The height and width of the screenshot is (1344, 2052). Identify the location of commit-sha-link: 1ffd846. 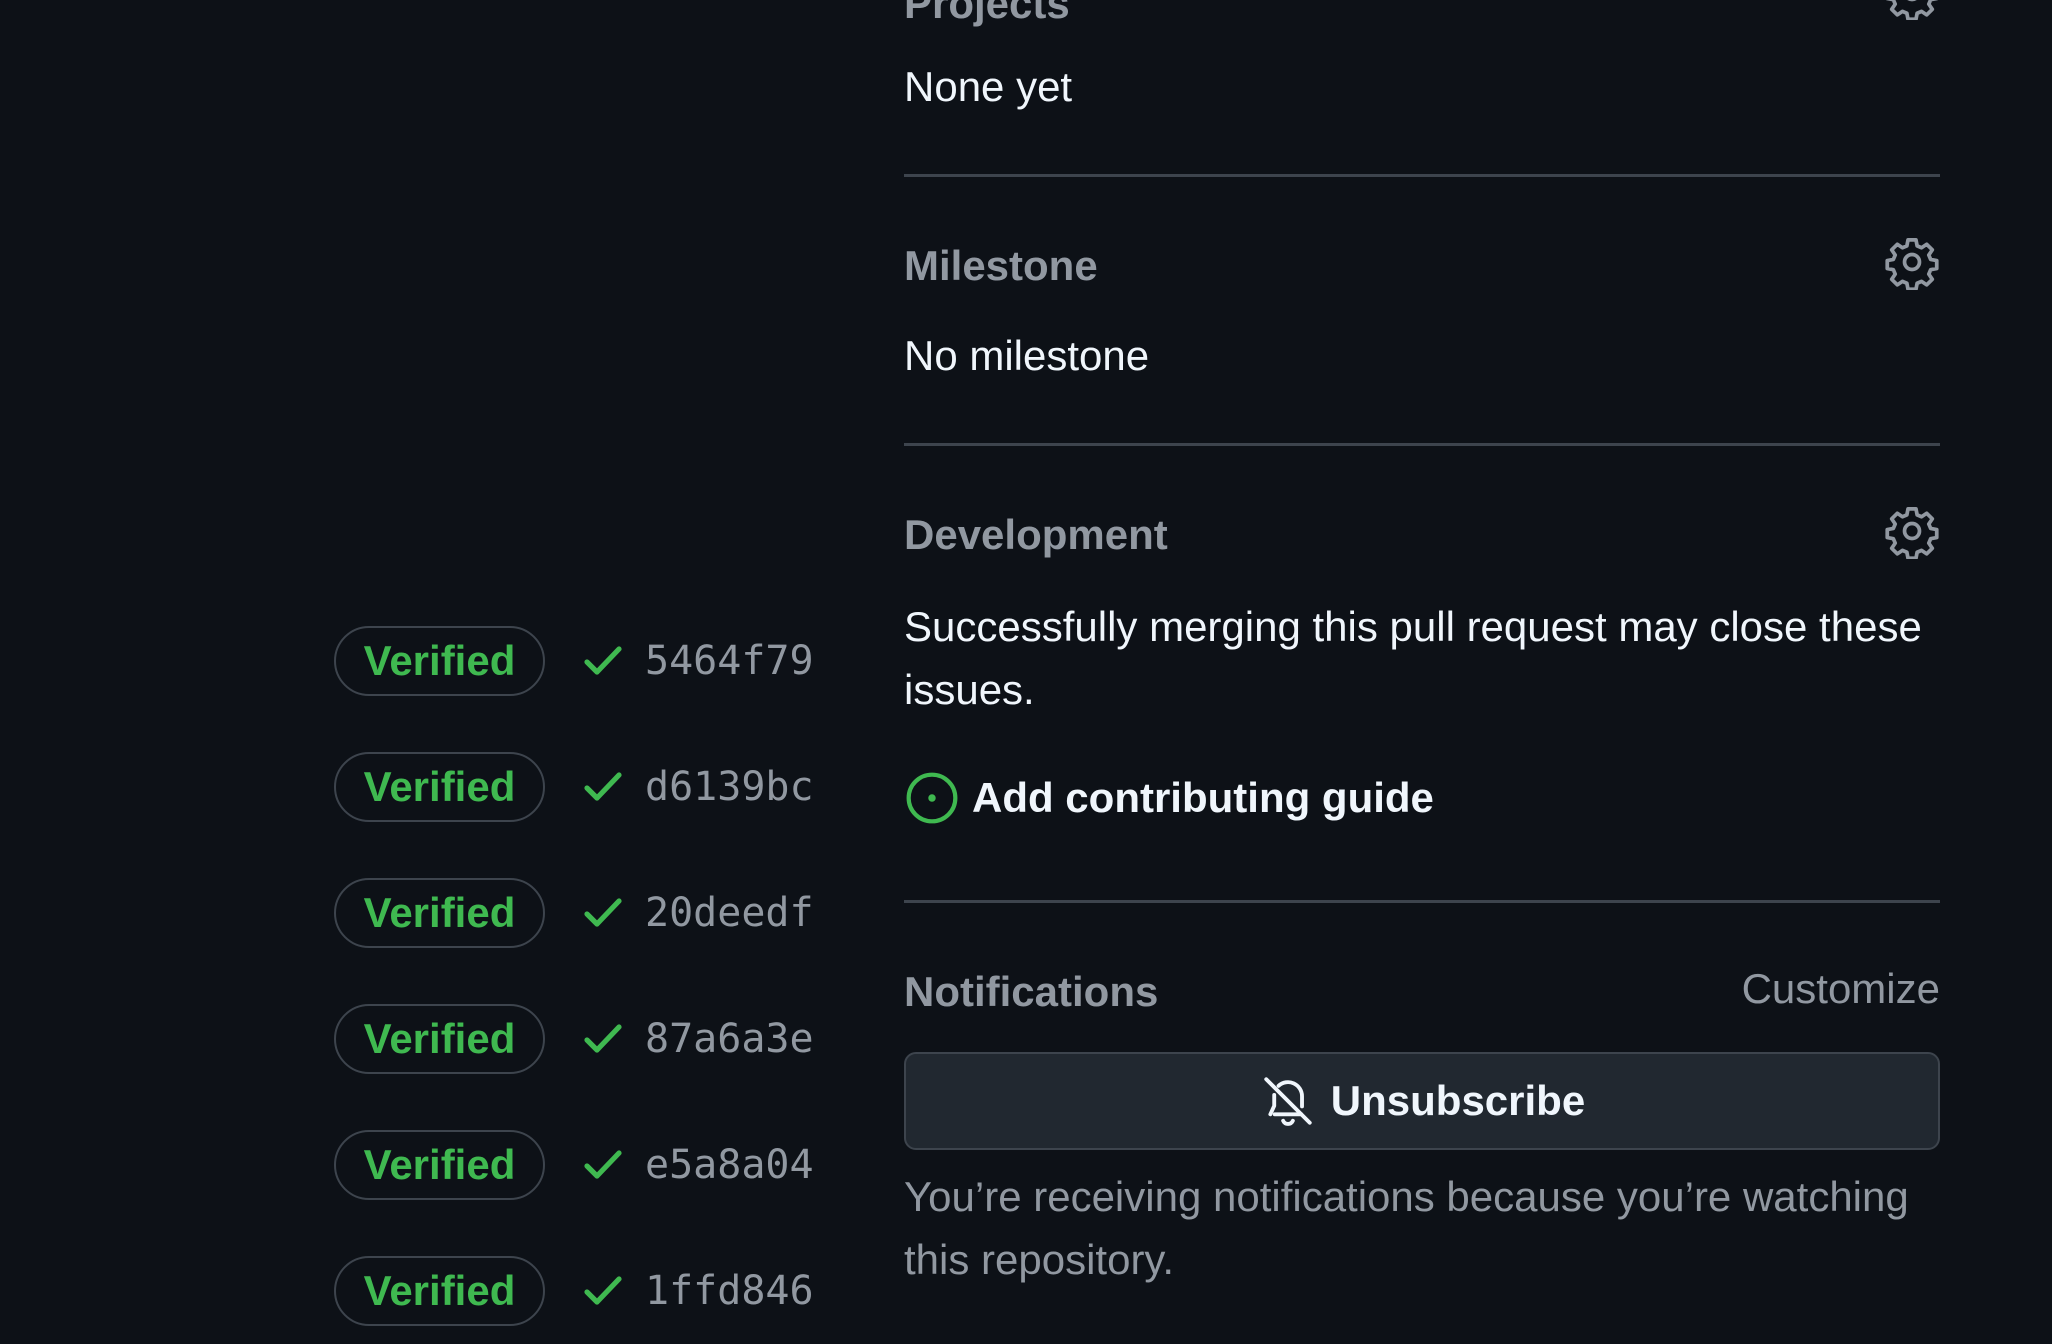
(729, 1291).